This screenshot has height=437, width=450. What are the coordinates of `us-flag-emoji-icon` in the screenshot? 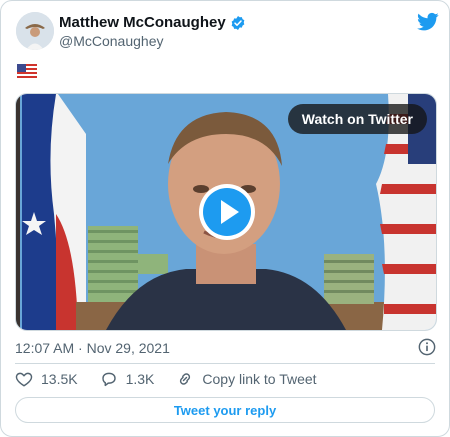 It's located at (27, 71).